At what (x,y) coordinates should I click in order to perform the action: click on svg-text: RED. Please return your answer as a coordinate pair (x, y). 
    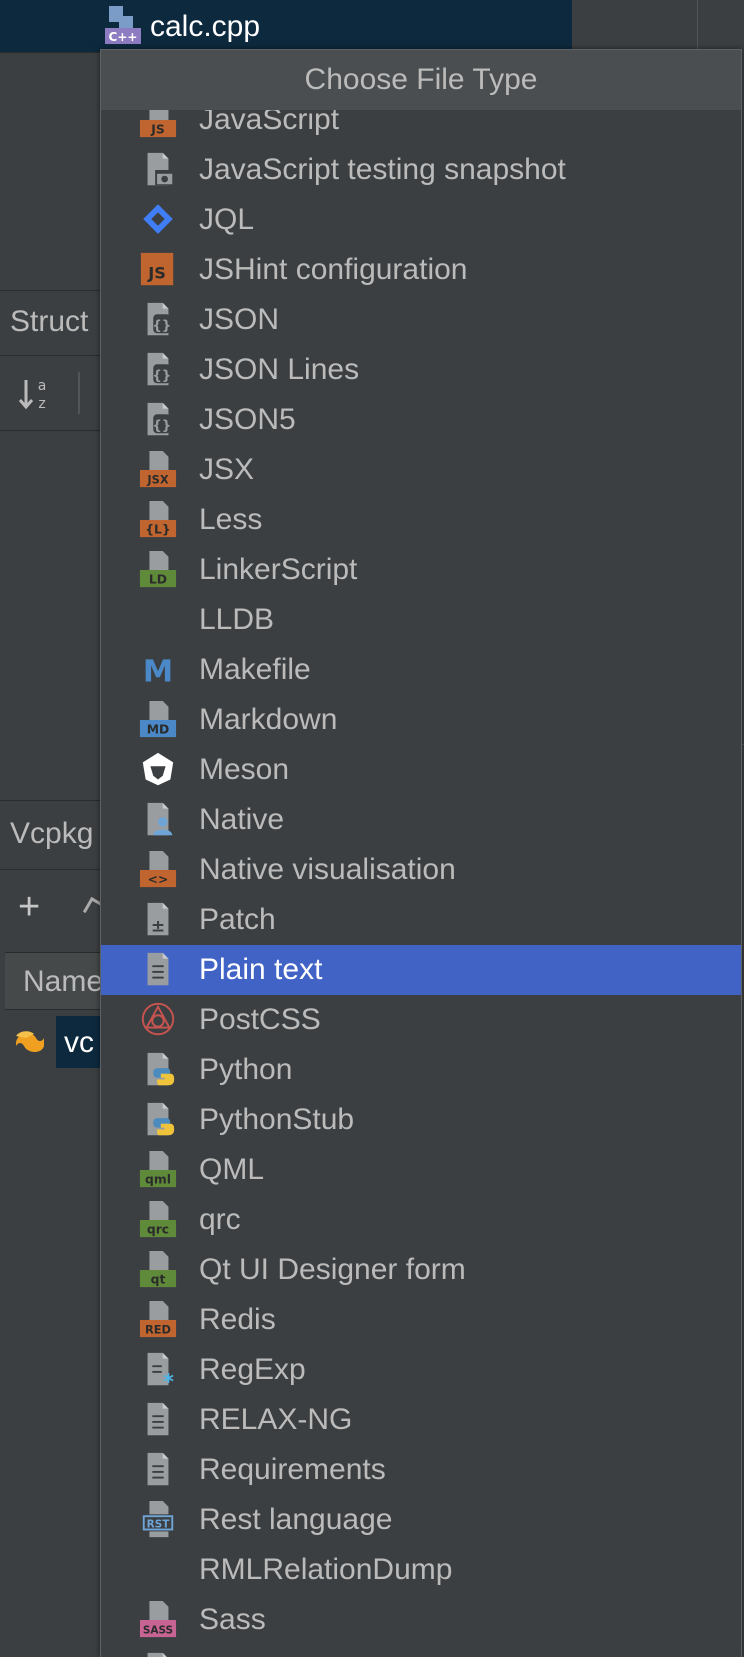
    Looking at the image, I should click on (158, 1329).